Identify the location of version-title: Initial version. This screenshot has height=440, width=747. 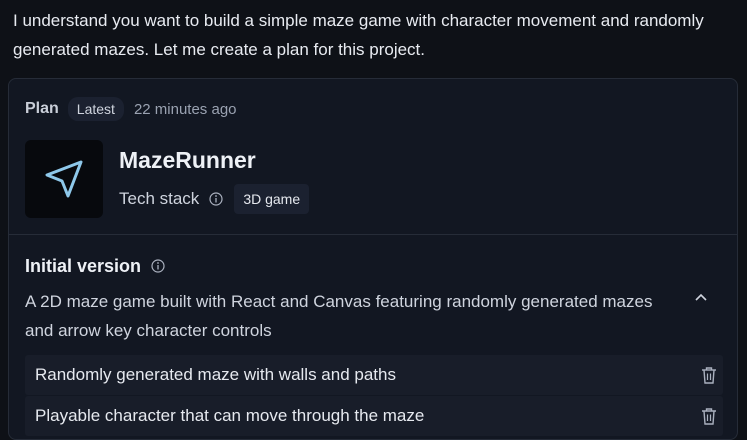
(83, 265).